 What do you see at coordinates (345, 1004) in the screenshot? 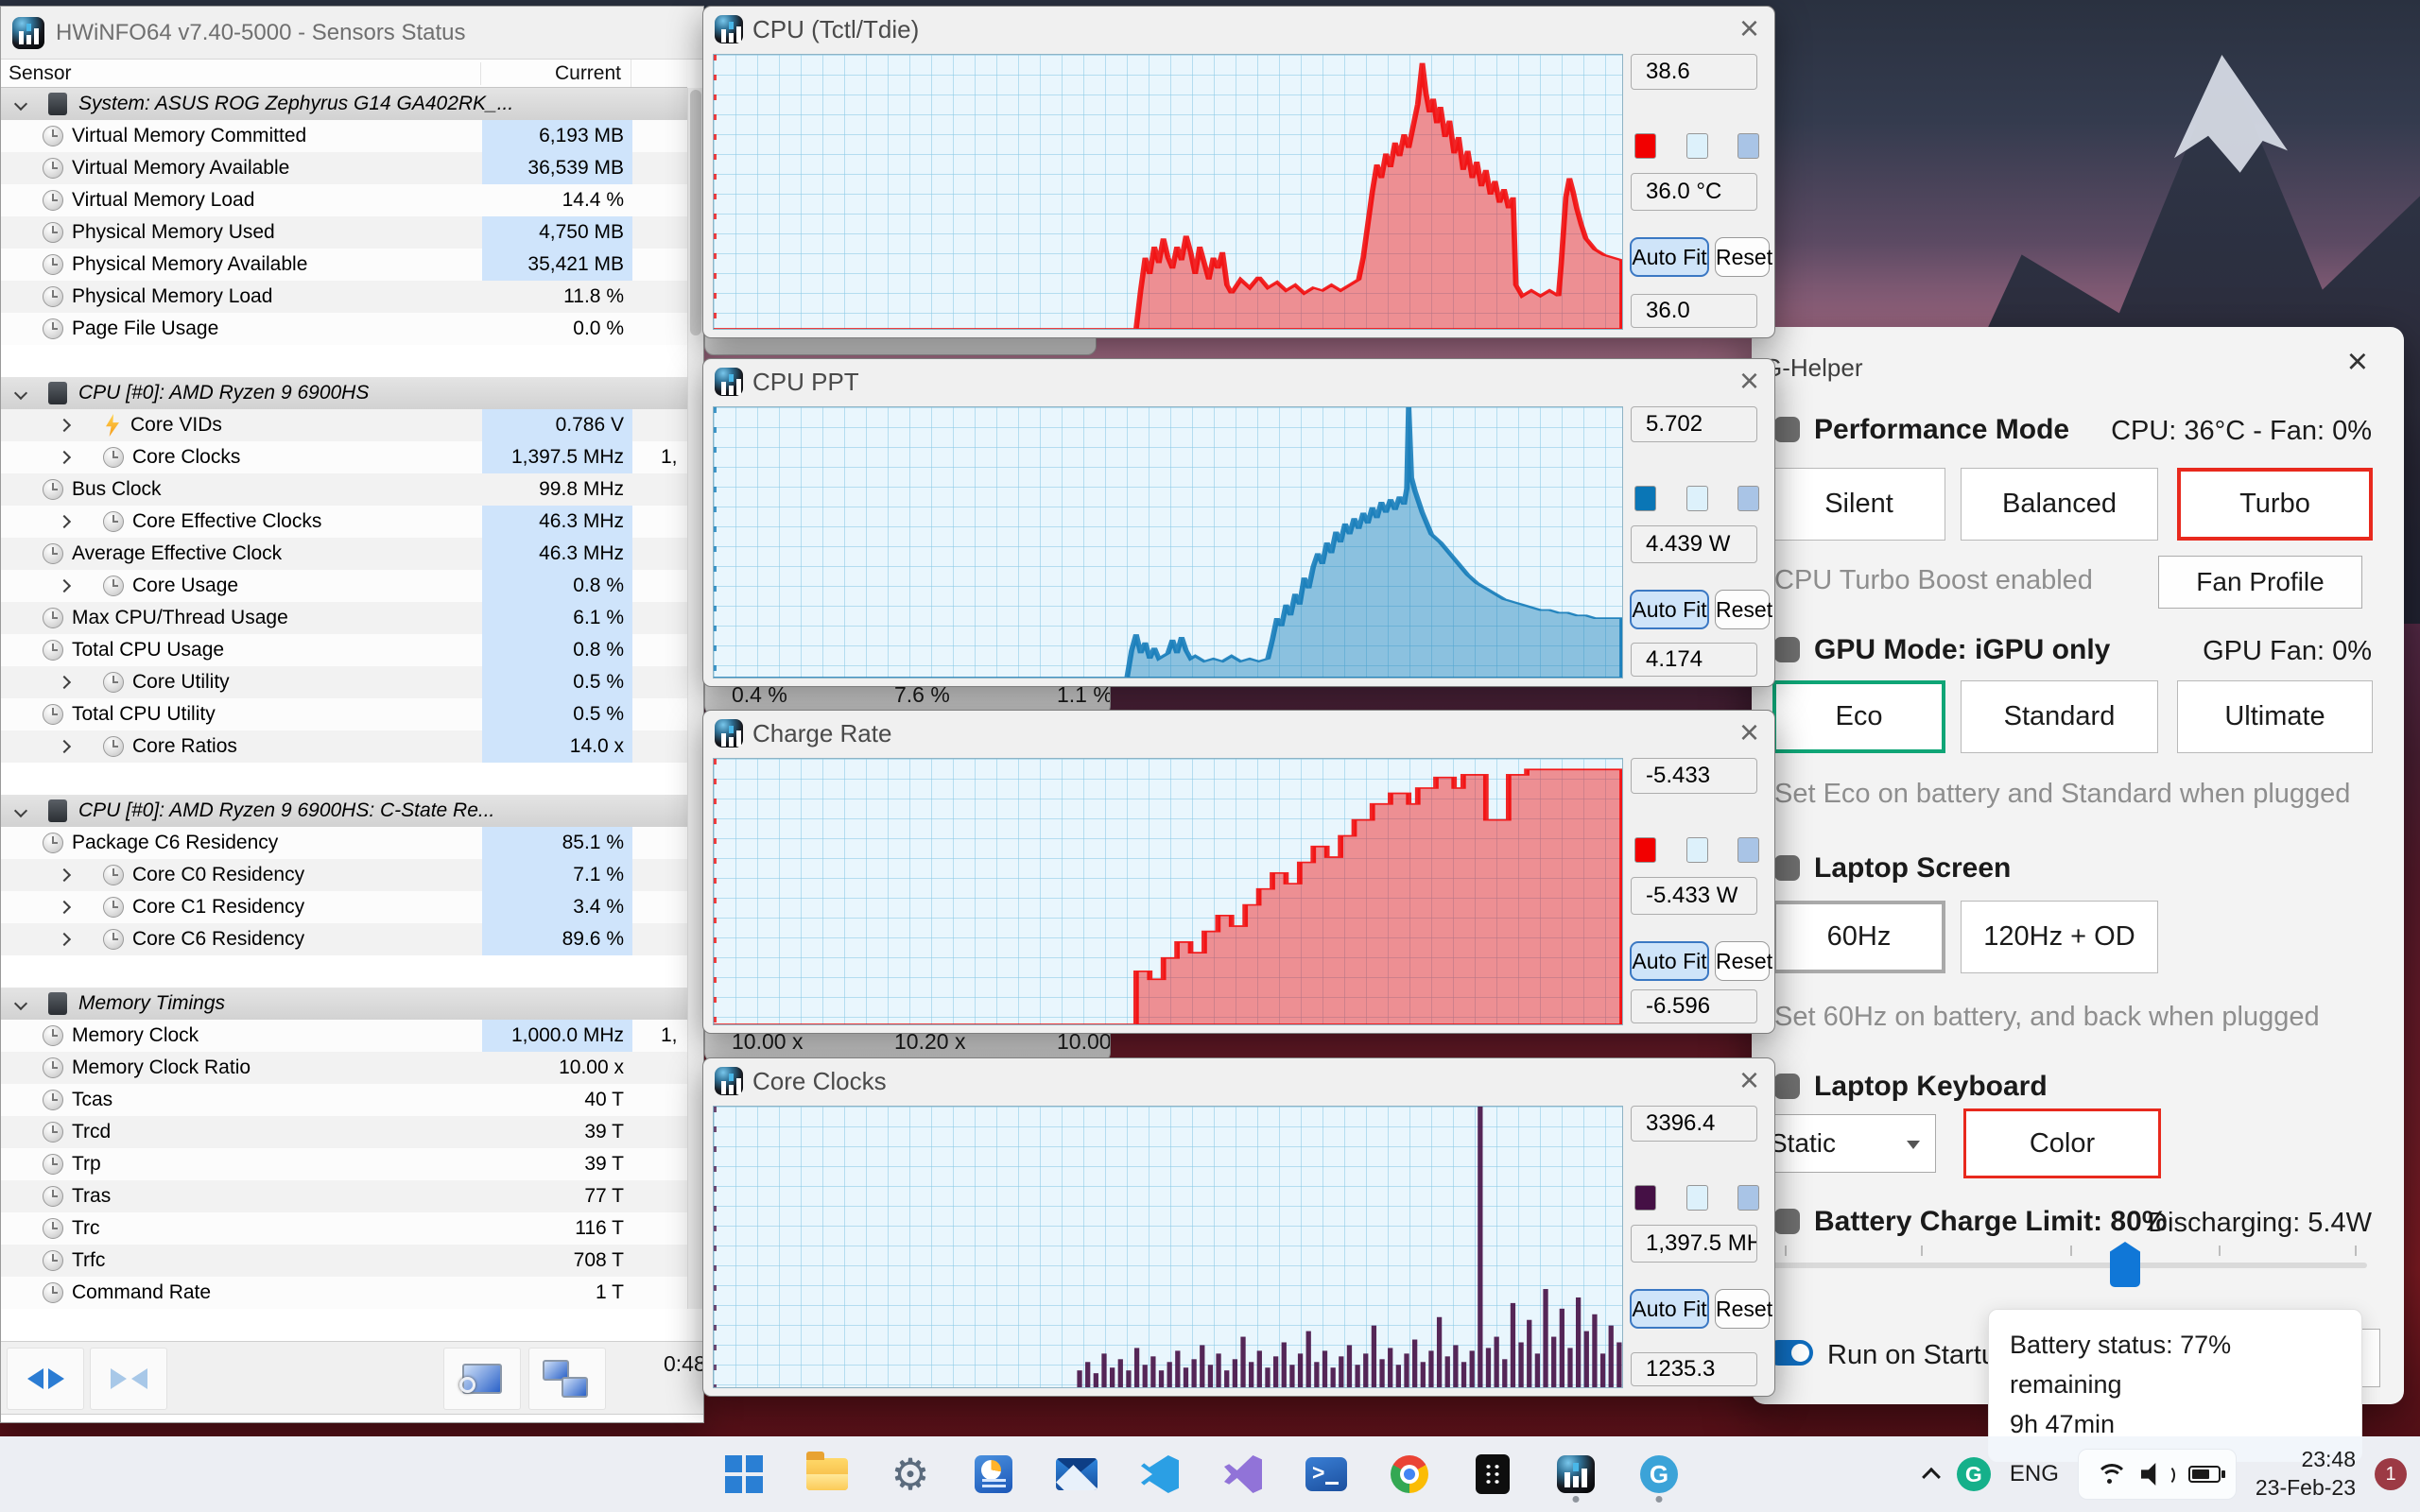
I see `sensor-section-row: Memory Timings` at bounding box center [345, 1004].